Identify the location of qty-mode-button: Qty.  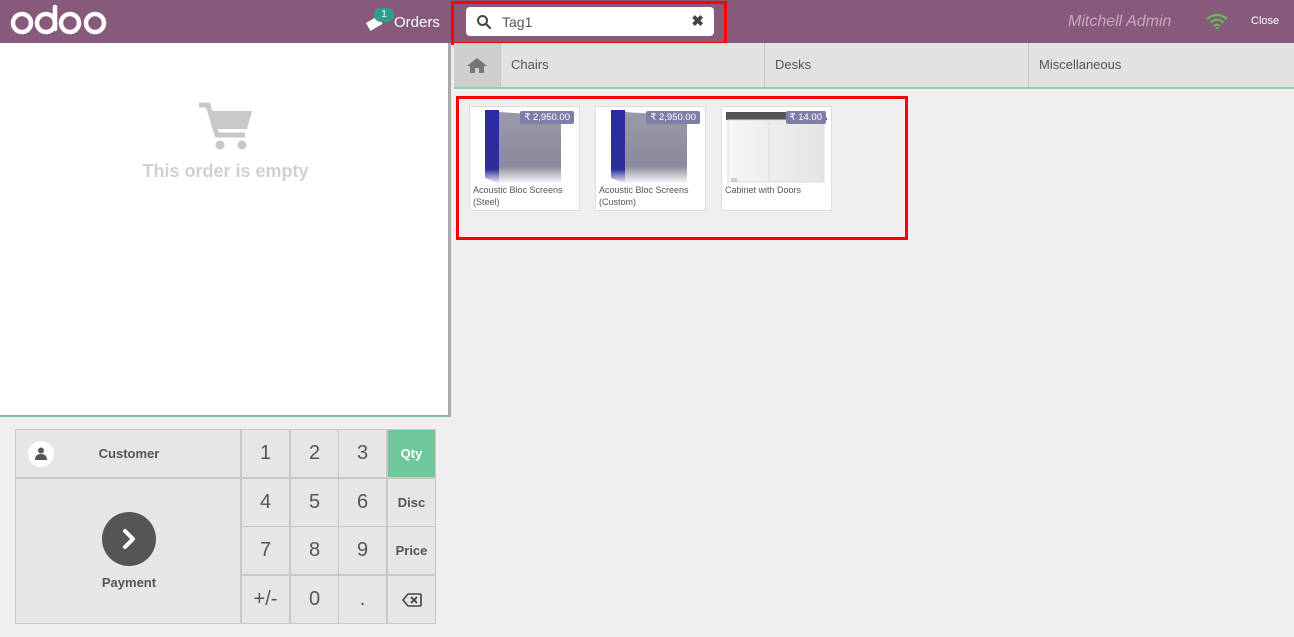
(411, 453).